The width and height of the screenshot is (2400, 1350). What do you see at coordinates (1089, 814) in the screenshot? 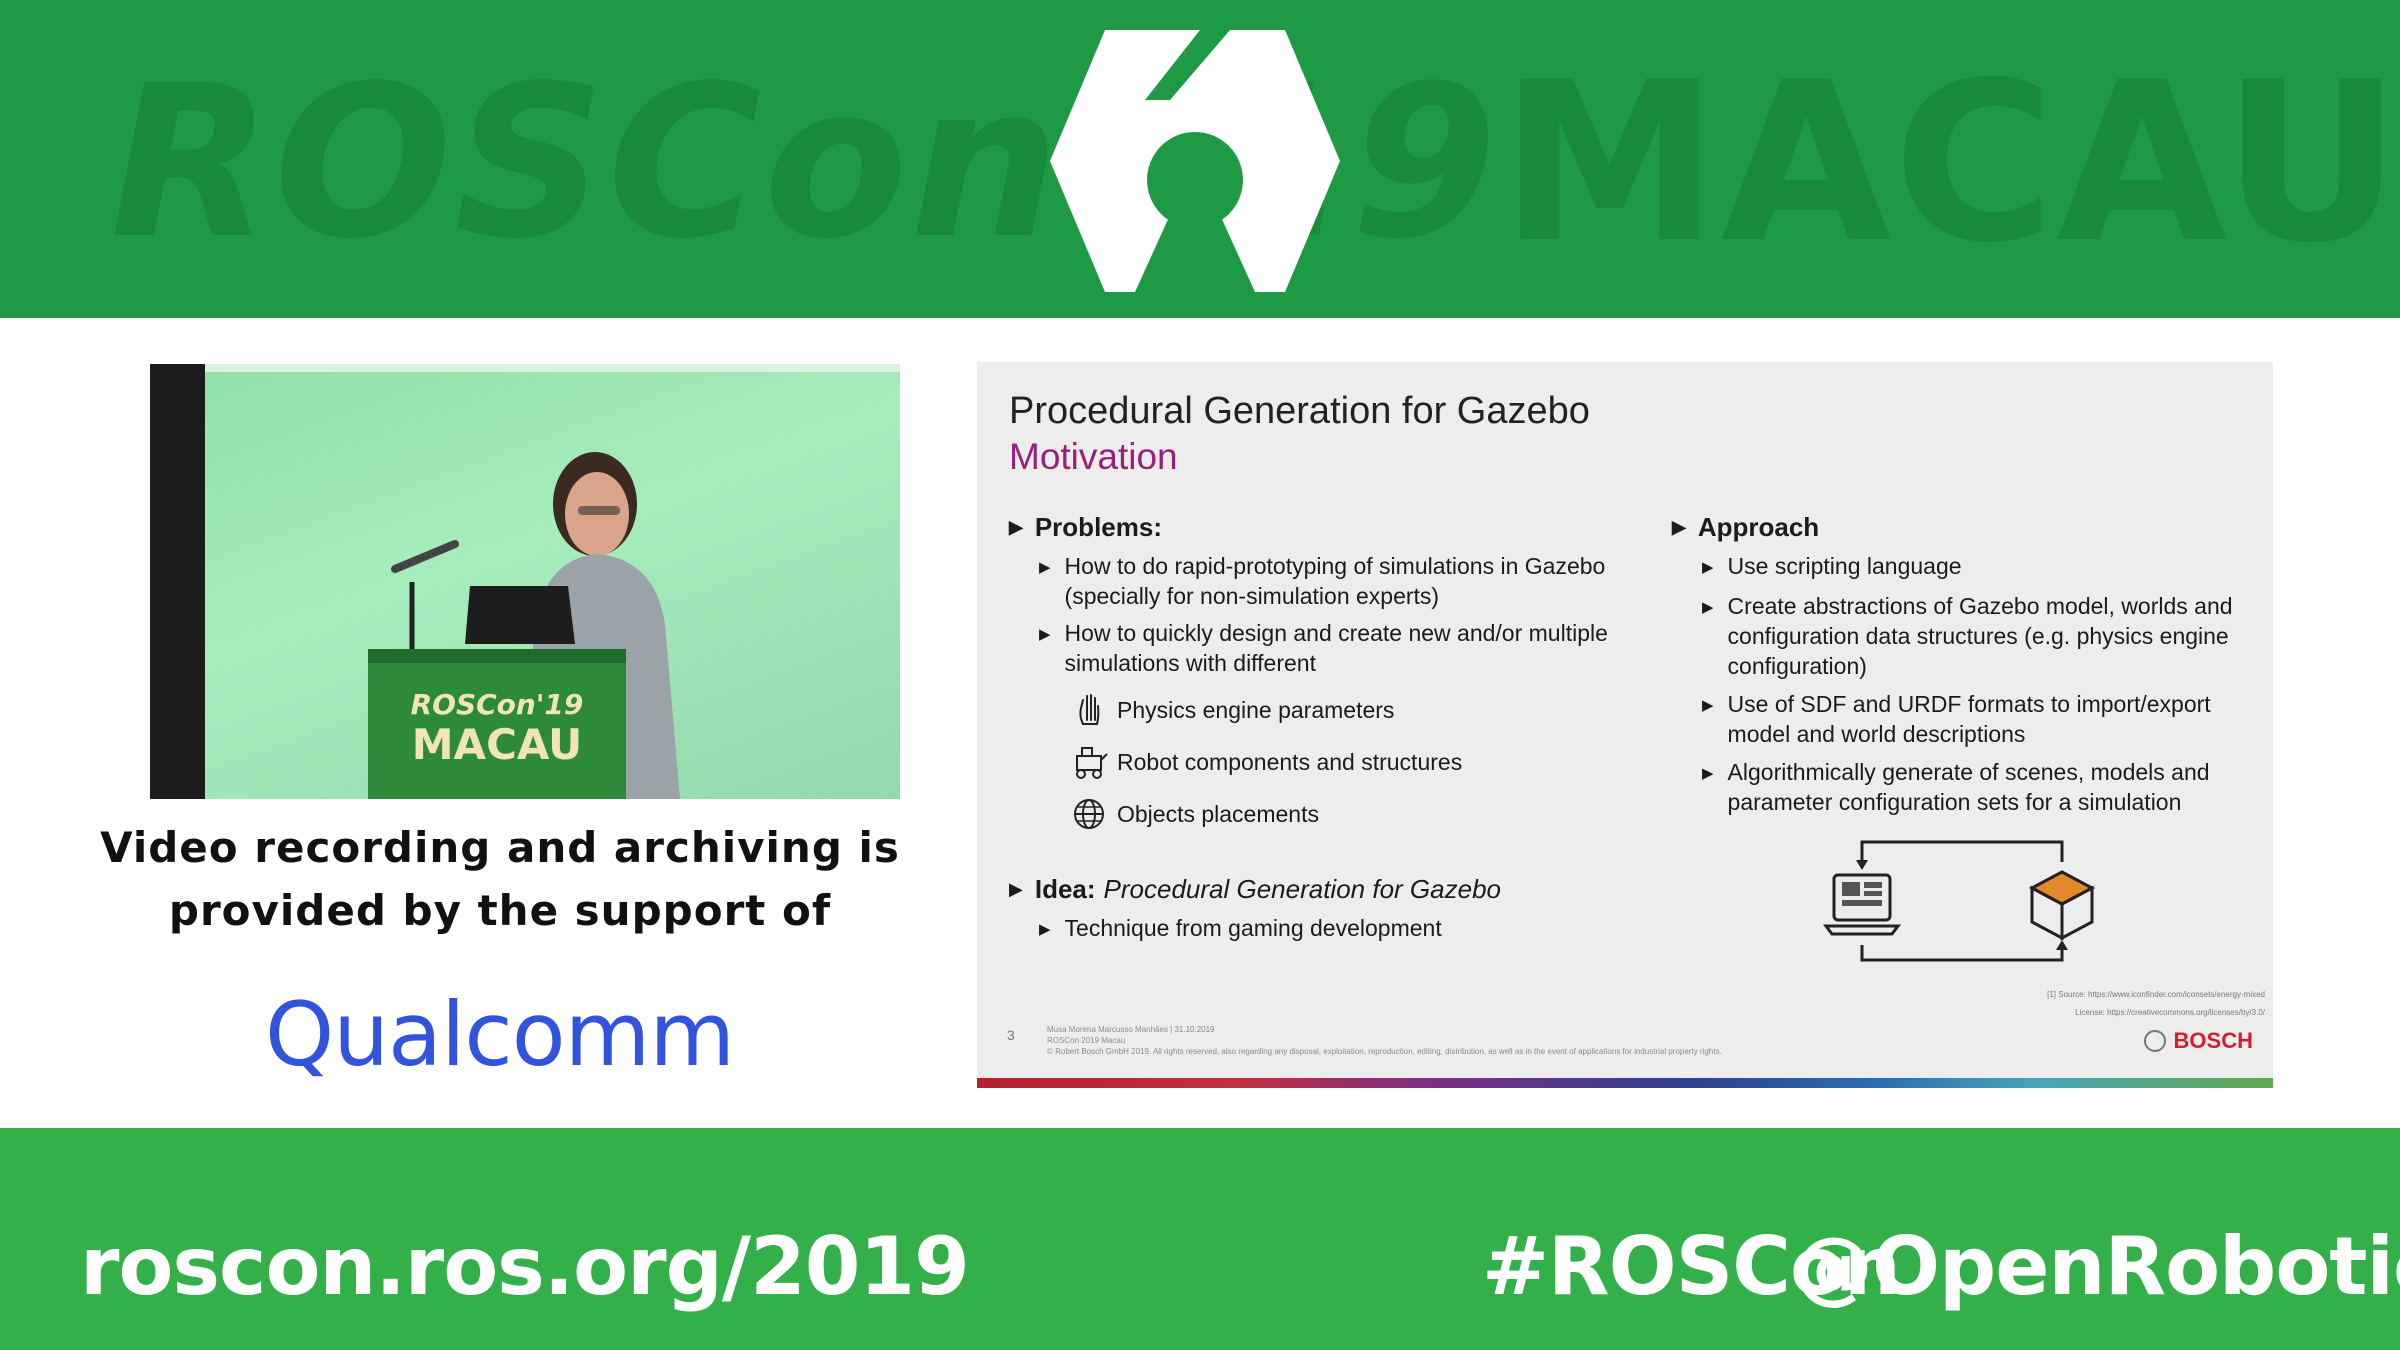
I see `globe-icon` at bounding box center [1089, 814].